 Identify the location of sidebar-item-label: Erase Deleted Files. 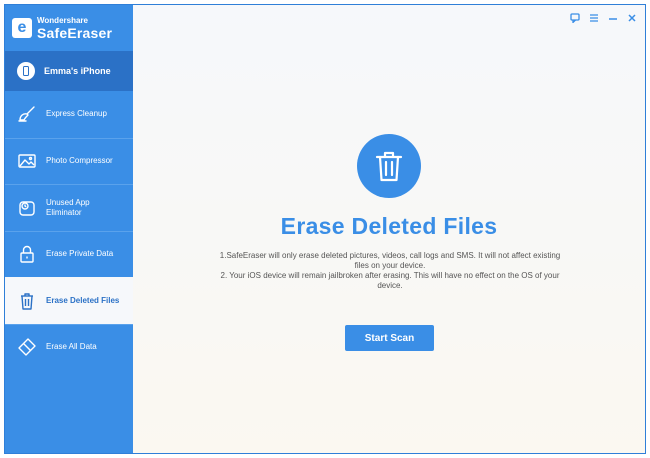
(83, 300).